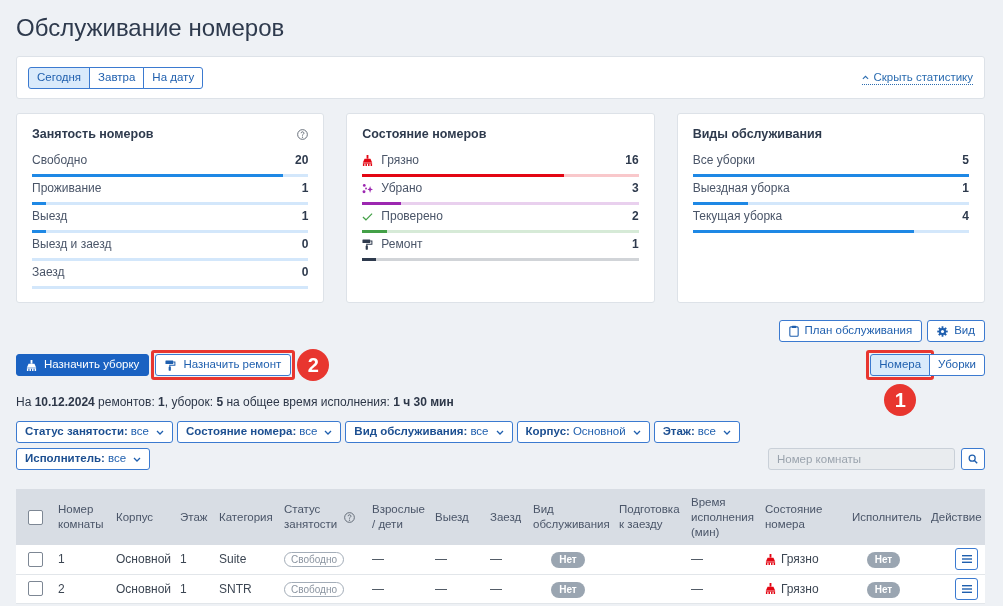  Describe the element at coordinates (800, 589) in the screenshot. I see `state-text: Грязно` at that location.